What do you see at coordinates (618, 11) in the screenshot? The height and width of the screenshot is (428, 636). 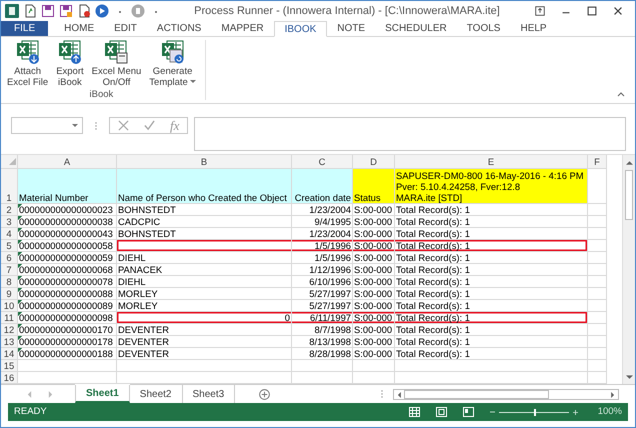 I see `close-icon` at bounding box center [618, 11].